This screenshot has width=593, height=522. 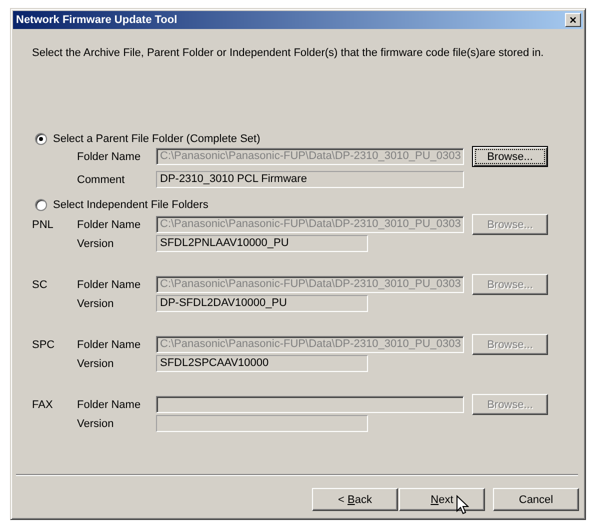 I want to click on module-code: SC, so click(x=40, y=284).